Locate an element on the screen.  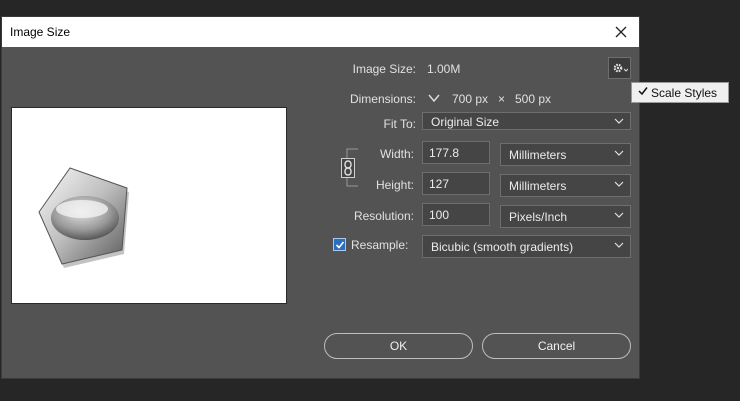
ok-button: OK is located at coordinates (398, 346).